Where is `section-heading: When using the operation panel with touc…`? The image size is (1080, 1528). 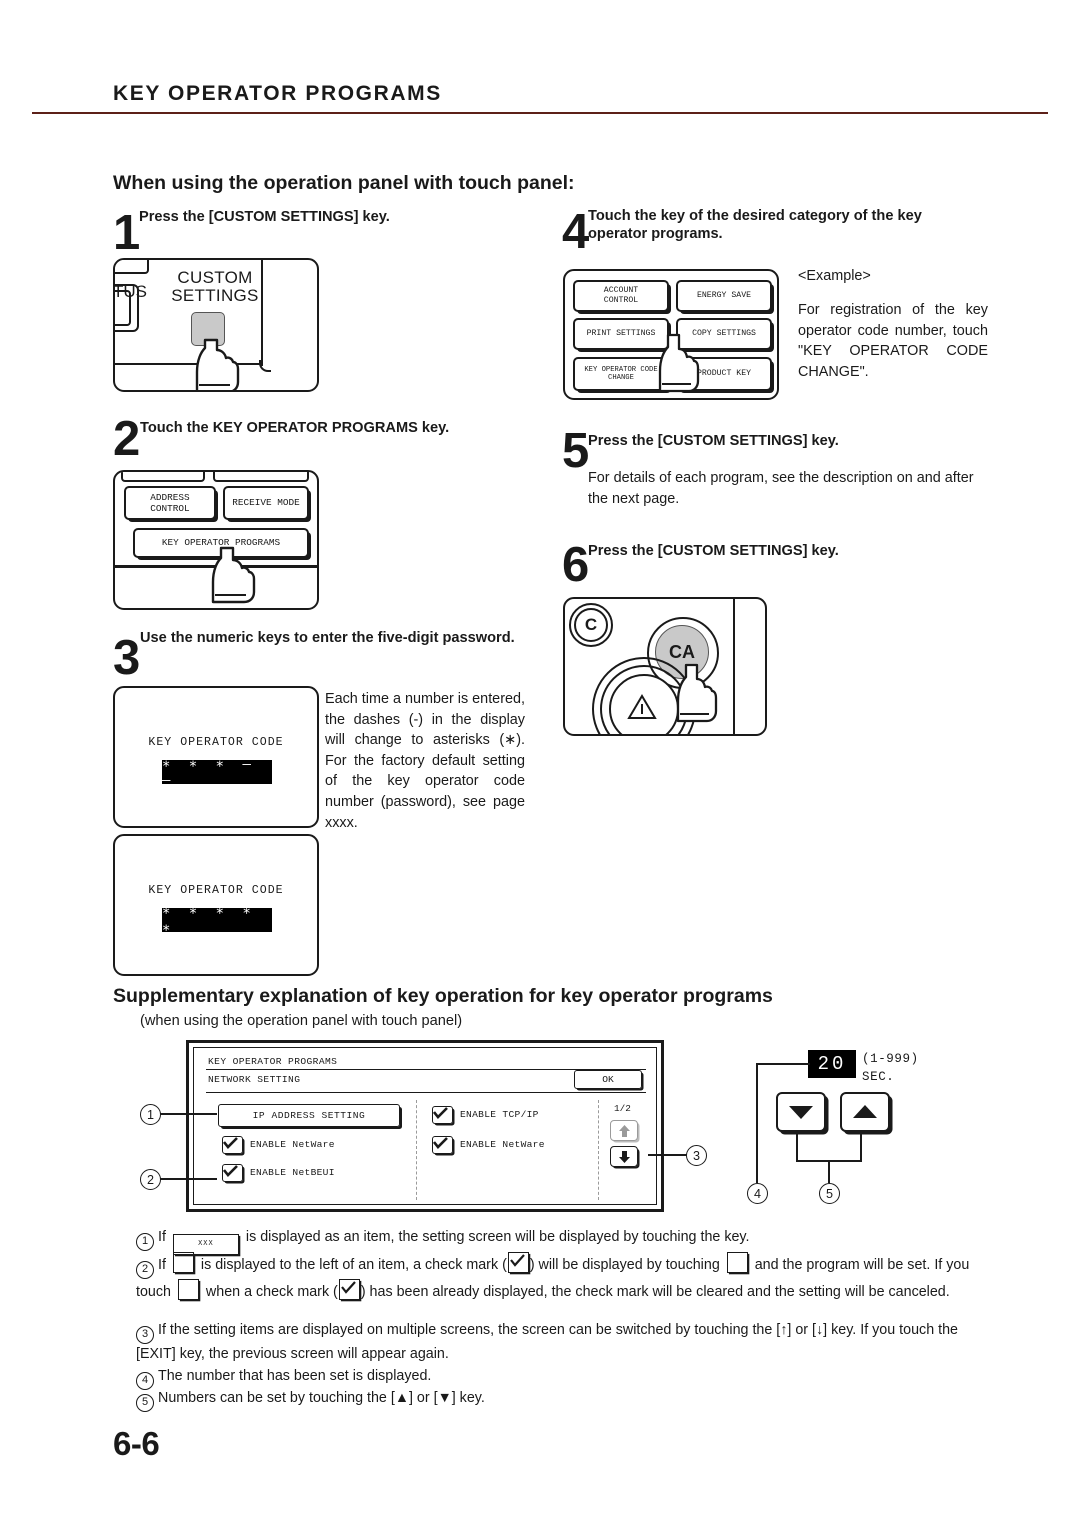 section-heading: When using the operation panel with touc… is located at coordinates (344, 183).